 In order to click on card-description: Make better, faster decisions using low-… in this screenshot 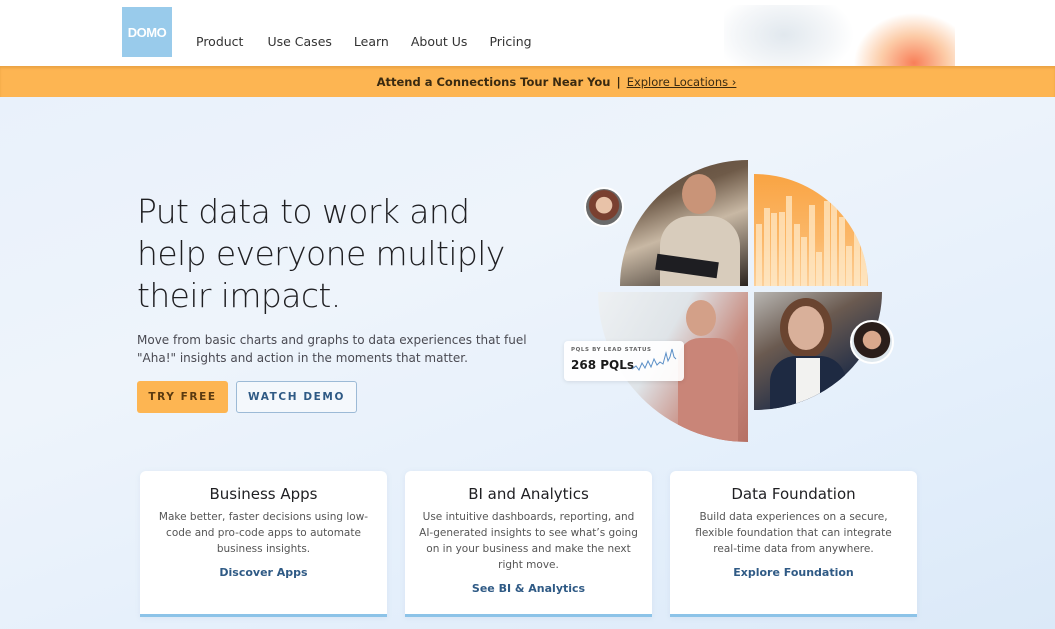, I will do `click(263, 533)`.